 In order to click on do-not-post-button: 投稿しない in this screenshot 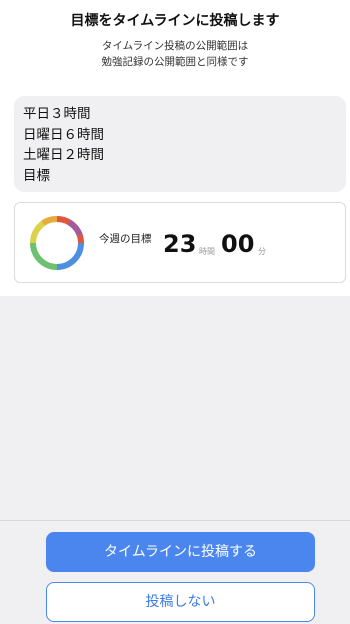, I will do `click(180, 602)`.